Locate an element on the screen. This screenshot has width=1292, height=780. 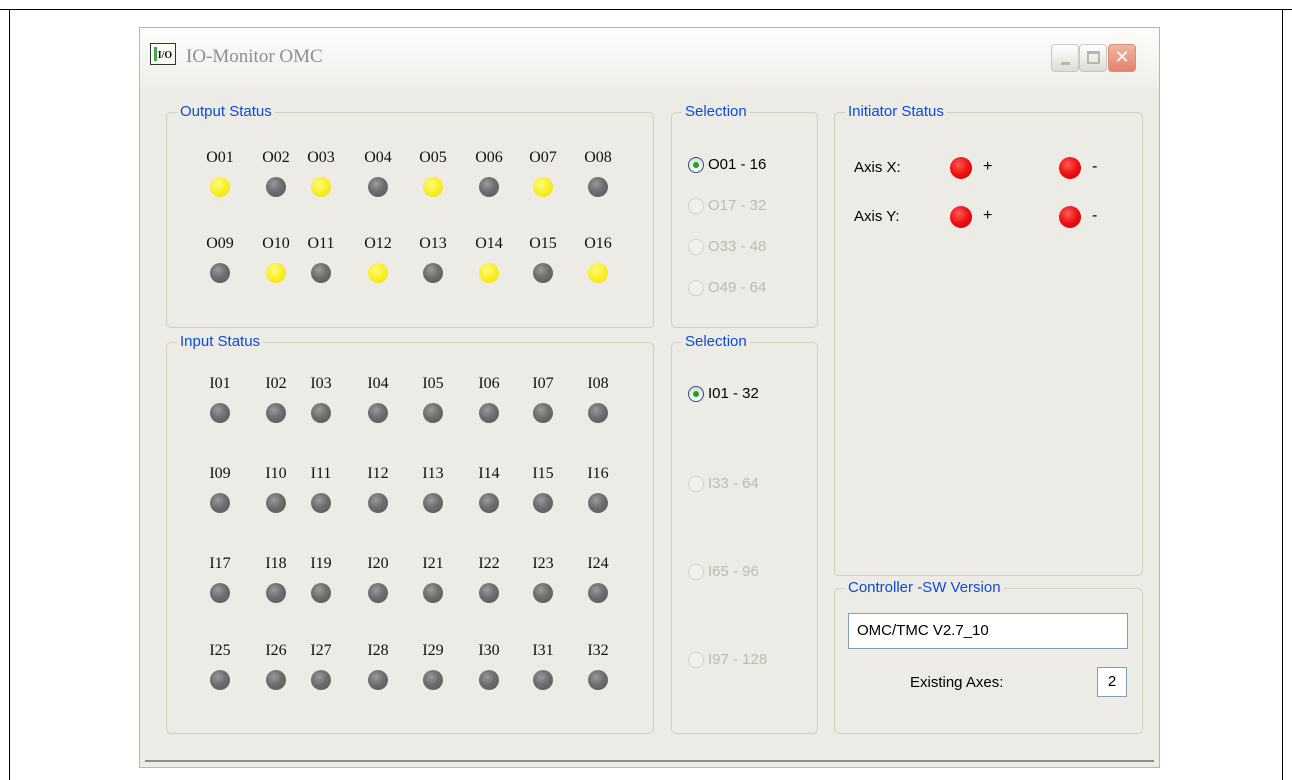
controller-version-group: Controller -SW Version is located at coordinates (988, 656).